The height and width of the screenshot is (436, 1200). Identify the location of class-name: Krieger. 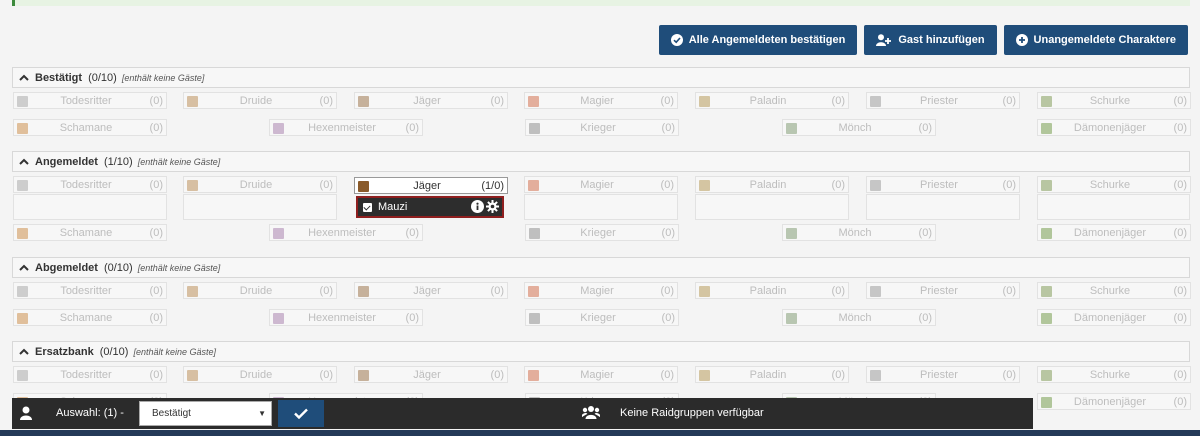
(598, 128).